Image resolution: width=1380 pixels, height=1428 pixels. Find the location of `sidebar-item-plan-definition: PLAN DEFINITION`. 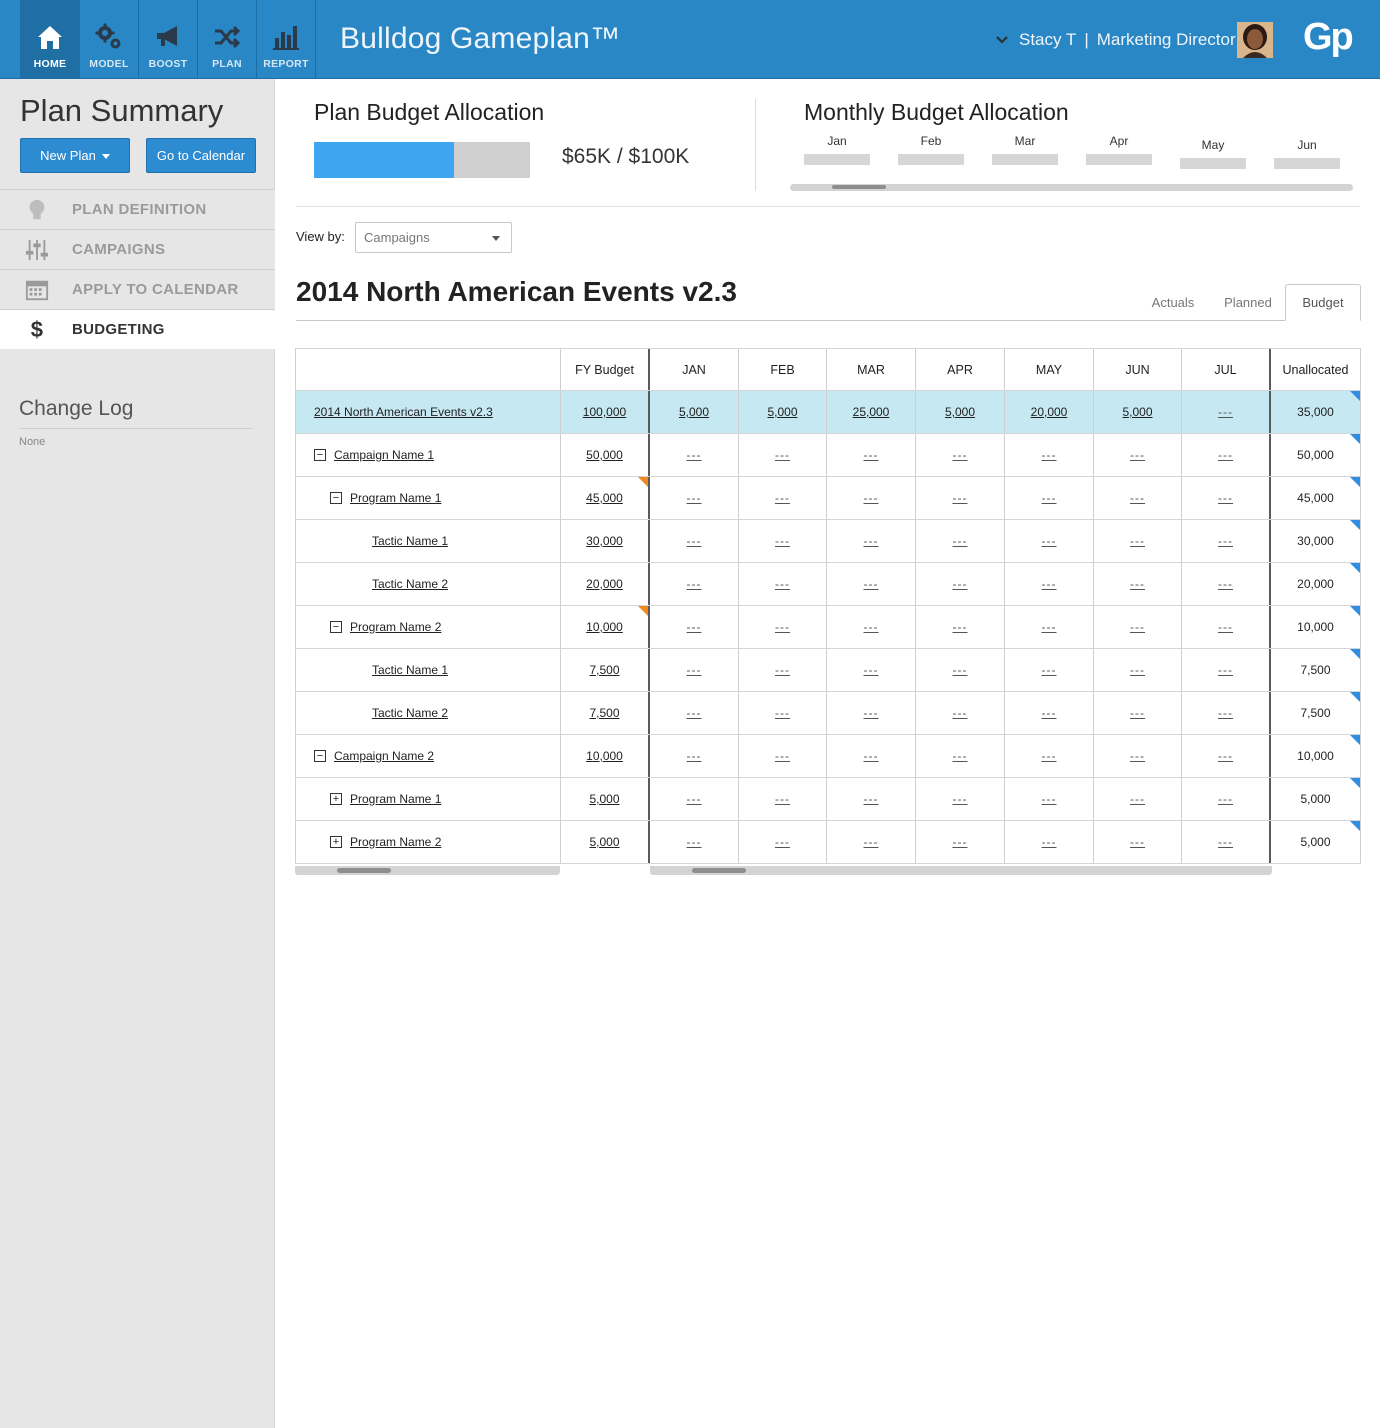

sidebar-item-plan-definition: PLAN DEFINITION is located at coordinates (137, 209).